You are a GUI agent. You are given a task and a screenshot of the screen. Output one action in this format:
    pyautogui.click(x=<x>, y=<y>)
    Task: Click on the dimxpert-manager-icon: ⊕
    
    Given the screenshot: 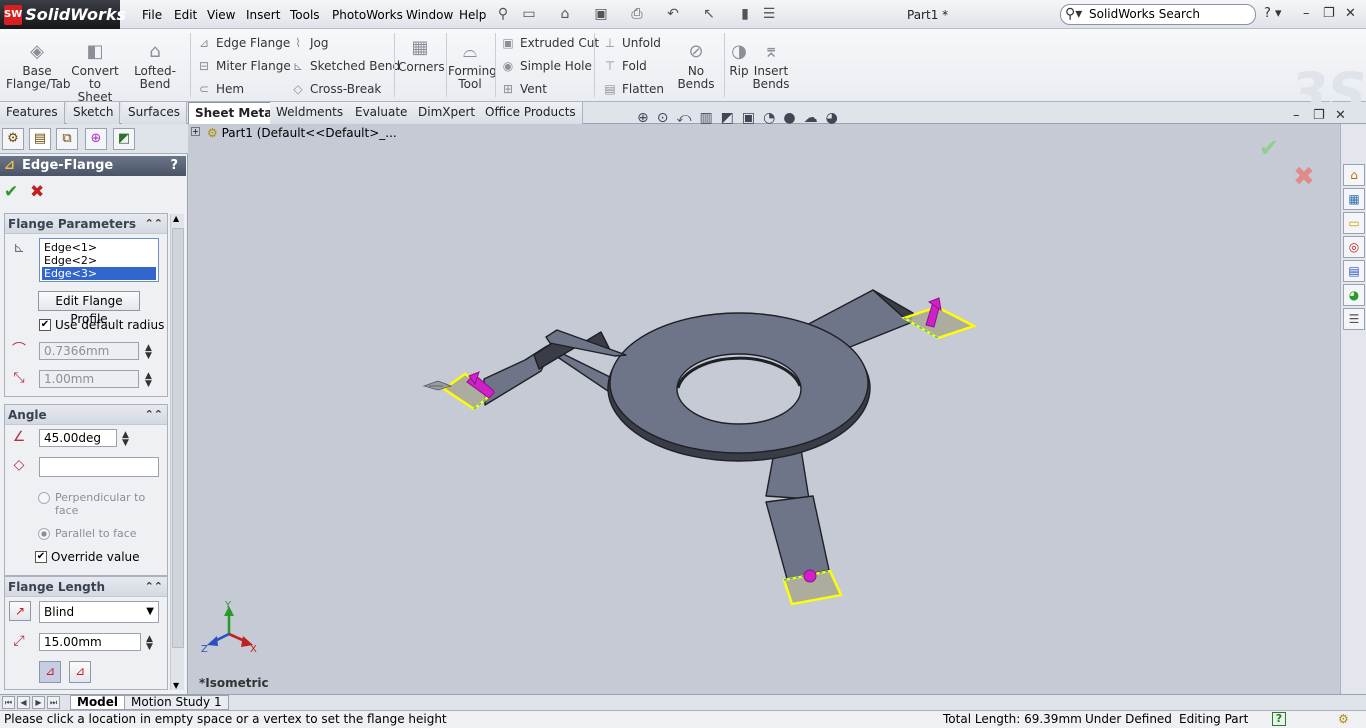 What is the action you would take?
    pyautogui.click(x=96, y=139)
    